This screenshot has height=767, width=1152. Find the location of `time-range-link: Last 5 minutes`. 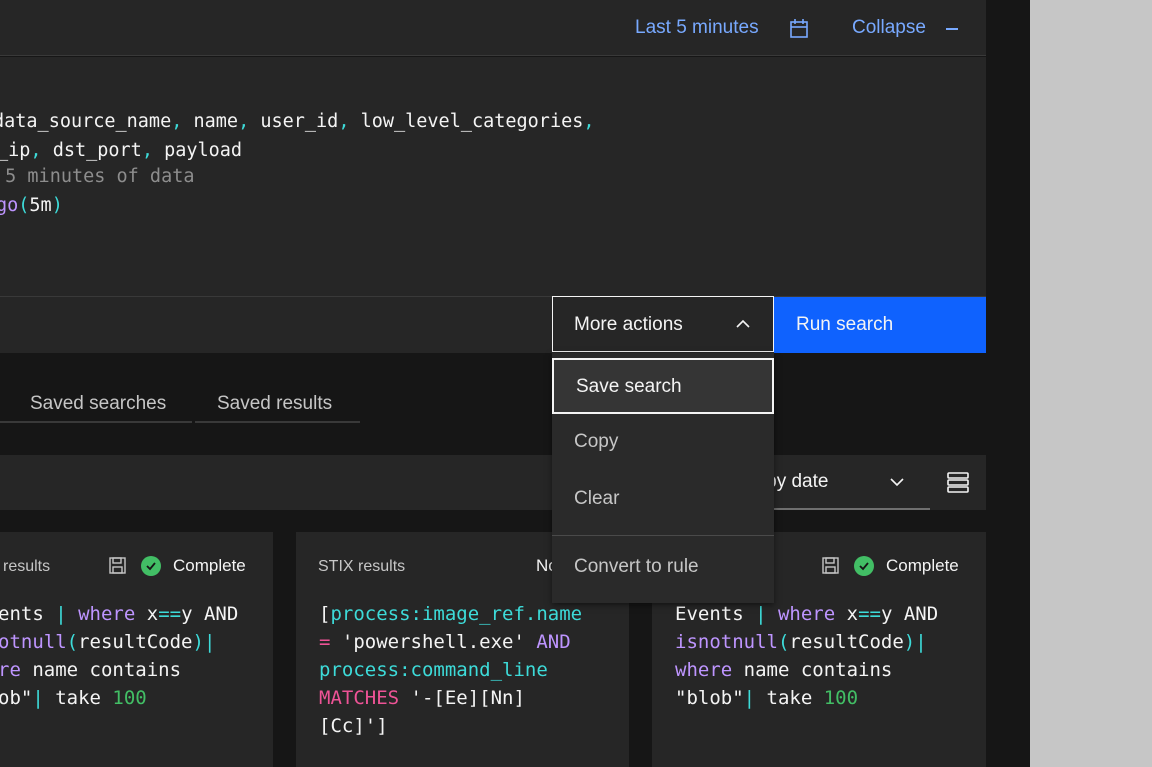

time-range-link: Last 5 minutes is located at coordinates (697, 28).